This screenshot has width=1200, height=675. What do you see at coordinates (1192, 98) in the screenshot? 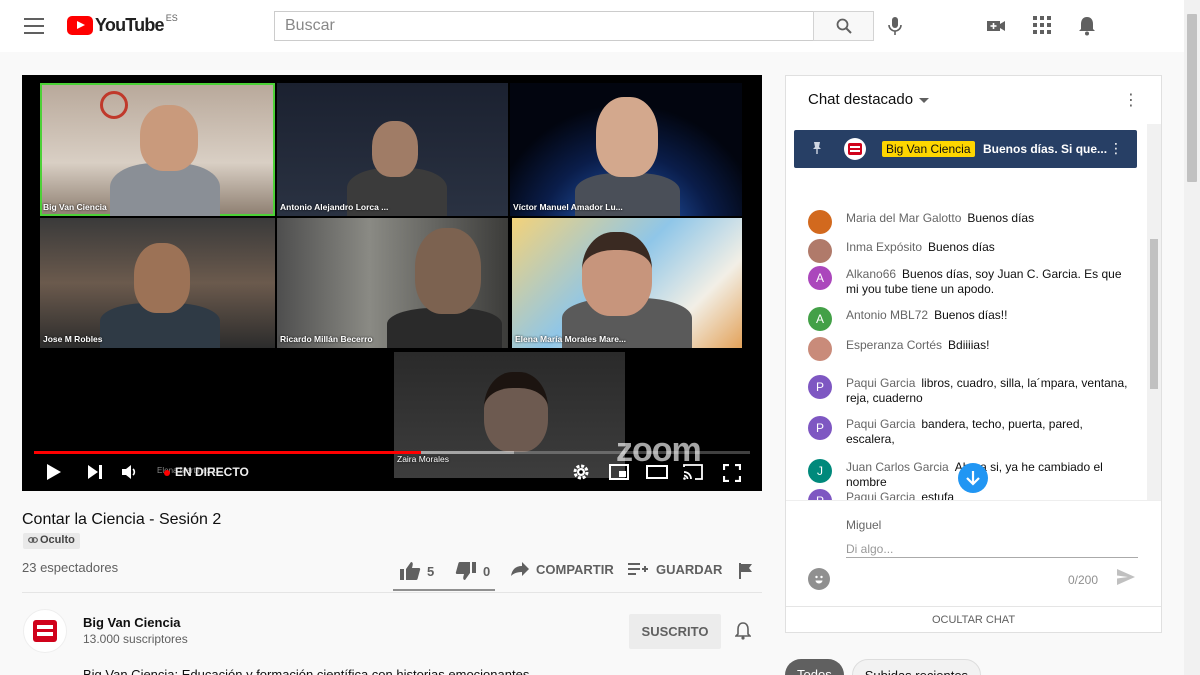
I see `page-scrollbar-thumb` at bounding box center [1192, 98].